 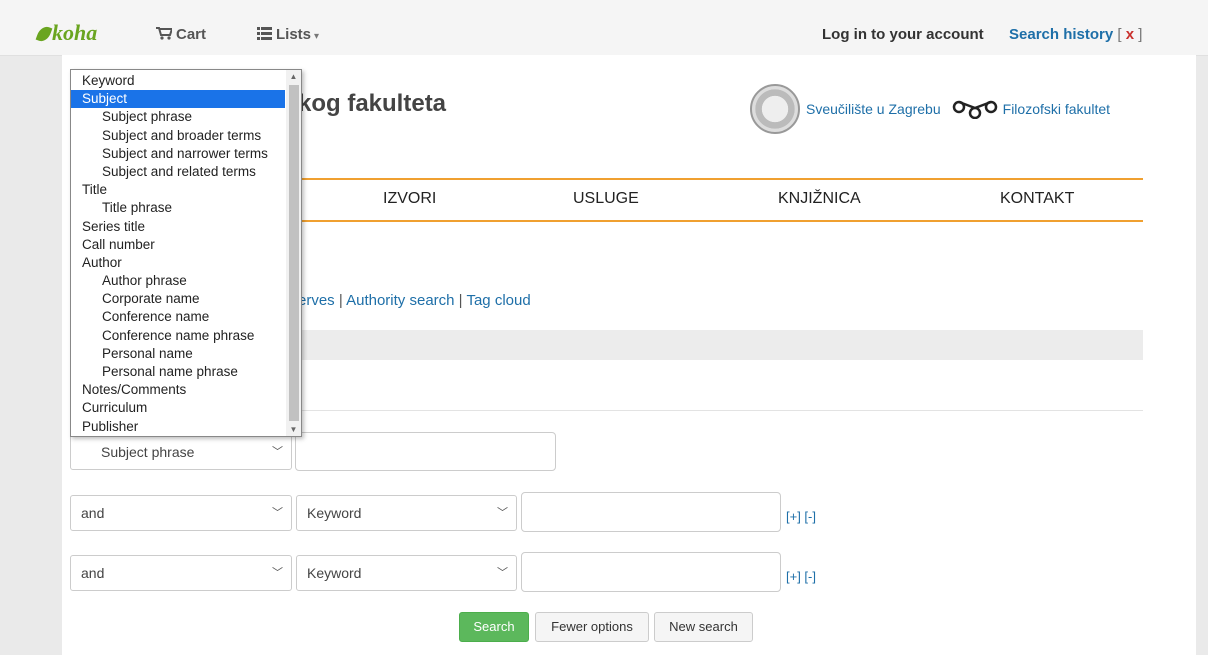 I want to click on index-select-2: Keyword ﹀, so click(x=406, y=513).